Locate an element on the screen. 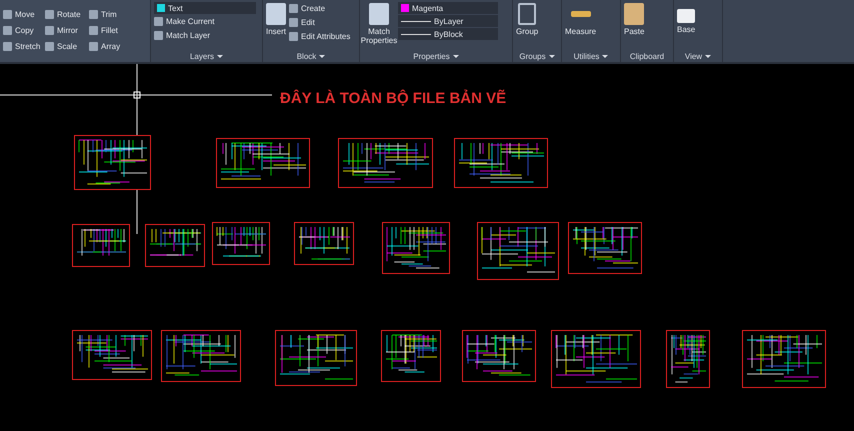 The image size is (854, 431). tool-button: Rotate is located at coordinates (67, 14).